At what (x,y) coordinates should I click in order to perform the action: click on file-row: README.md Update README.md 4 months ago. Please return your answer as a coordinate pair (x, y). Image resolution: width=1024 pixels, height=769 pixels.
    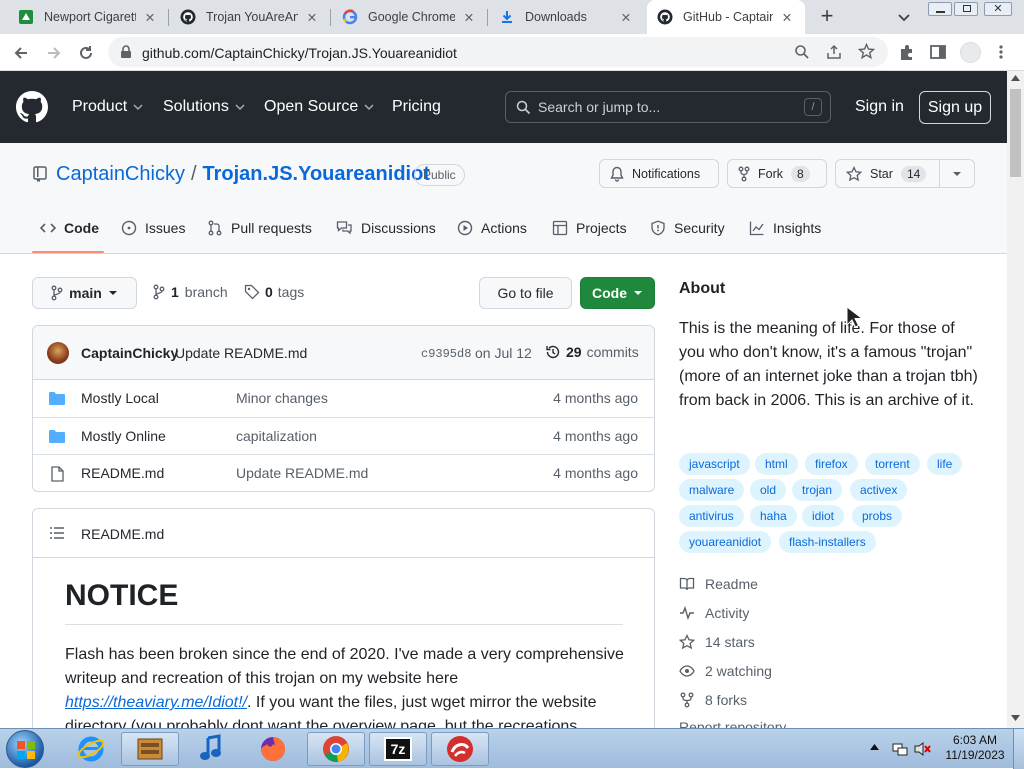
    Looking at the image, I should click on (343, 472).